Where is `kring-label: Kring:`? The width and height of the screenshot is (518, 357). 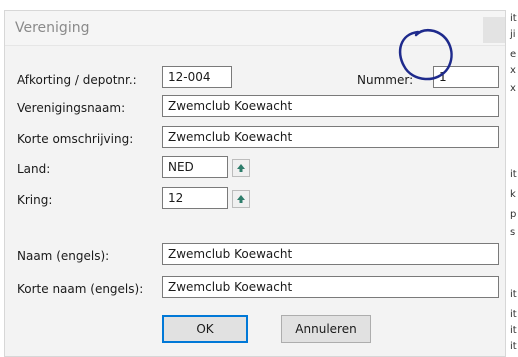 kring-label: Kring: is located at coordinates (35, 200).